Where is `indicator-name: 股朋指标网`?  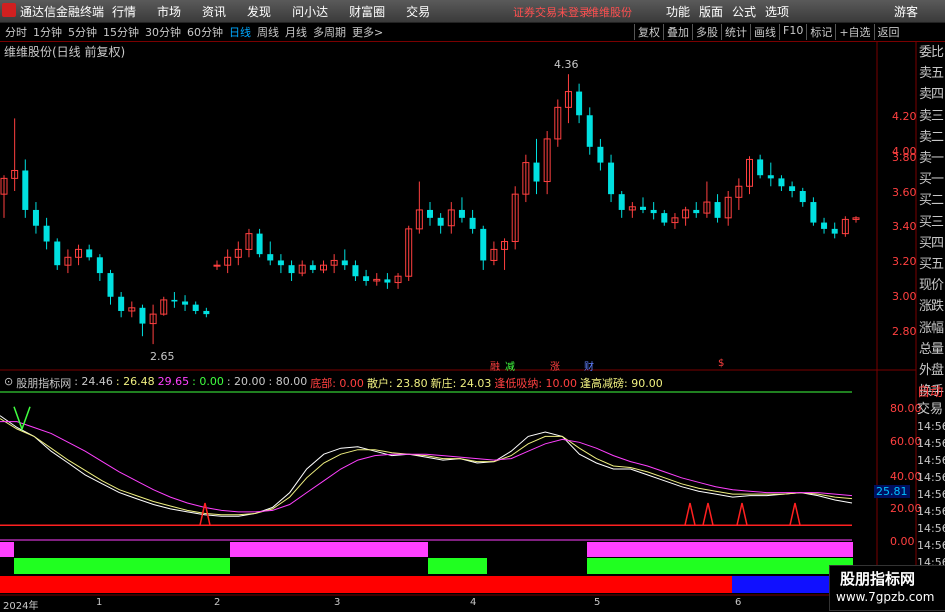 indicator-name: 股朋指标网 is located at coordinates (43, 383).